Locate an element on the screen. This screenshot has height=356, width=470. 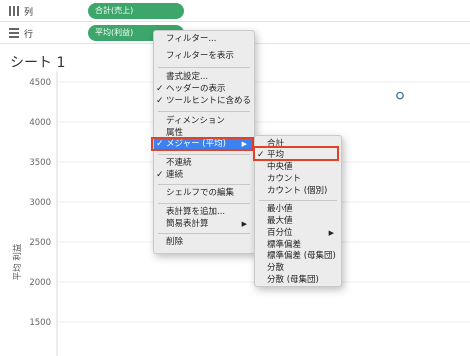
menu-item-show-filter: フィルターを表示 is located at coordinates (204, 56).